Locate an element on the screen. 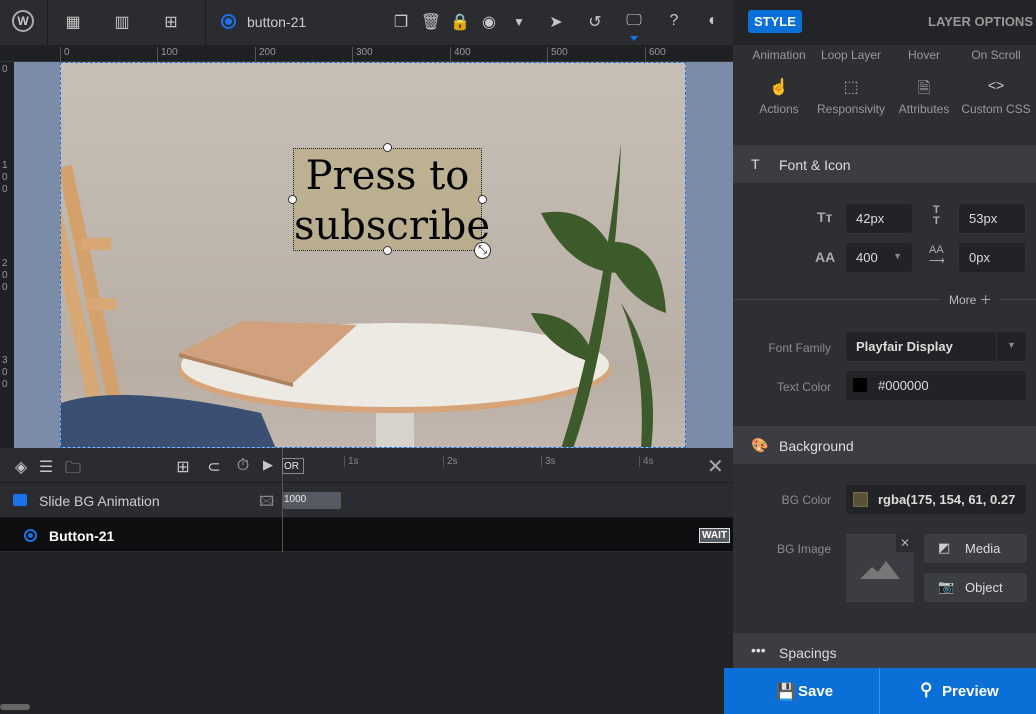 This screenshot has width=1036, height=714. preview-button: ⚲ Preview is located at coordinates (958, 691).